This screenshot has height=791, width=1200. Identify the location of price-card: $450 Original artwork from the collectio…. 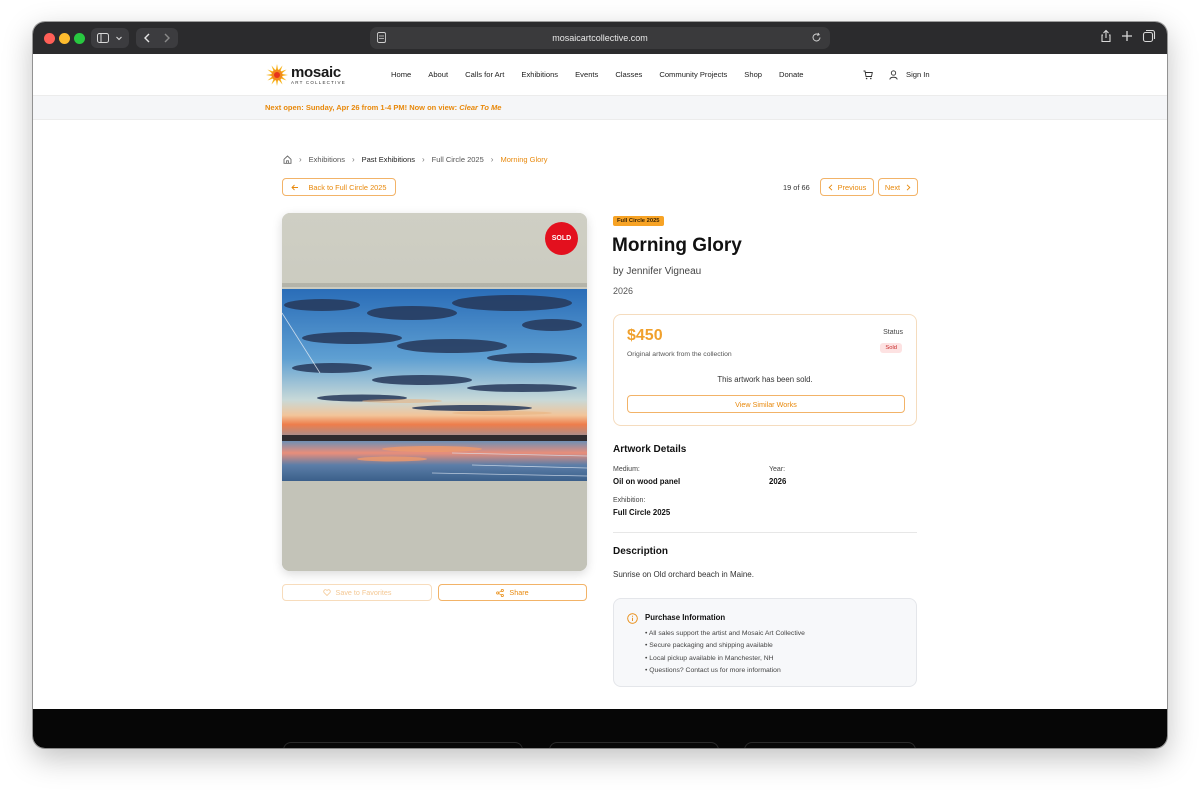
(765, 370).